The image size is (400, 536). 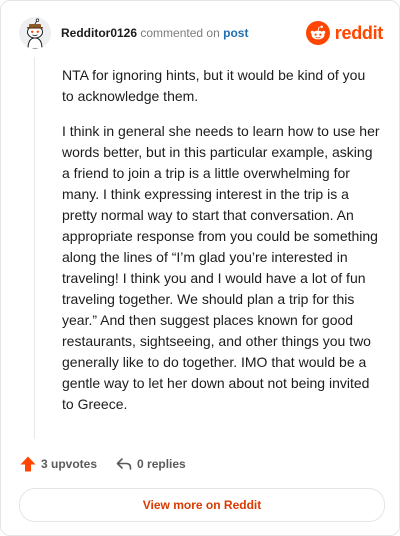 What do you see at coordinates (34, 248) in the screenshot?
I see `thread-line` at bounding box center [34, 248].